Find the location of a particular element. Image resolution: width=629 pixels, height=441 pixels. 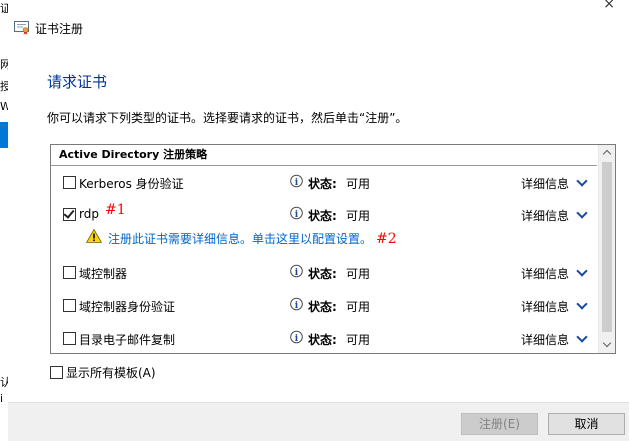

vertical-scrollbar is located at coordinates (606, 249).